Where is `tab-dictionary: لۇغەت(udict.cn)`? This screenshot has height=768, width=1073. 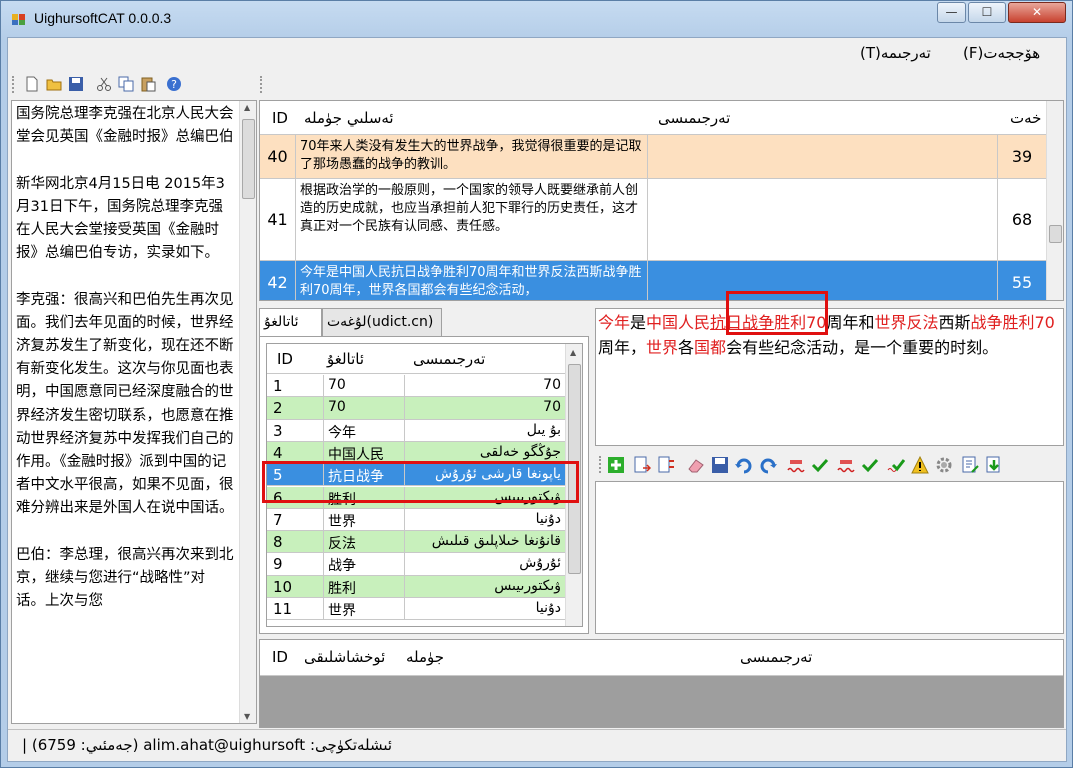
tab-dictionary: لۇغەت(udict.cn) is located at coordinates (382, 322).